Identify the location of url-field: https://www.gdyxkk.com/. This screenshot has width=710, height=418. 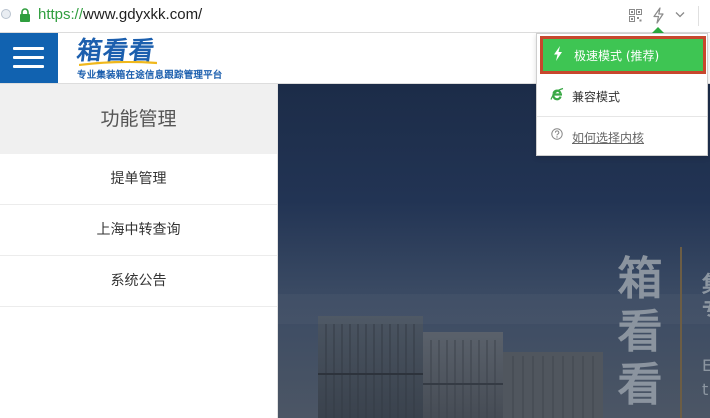
(120, 14).